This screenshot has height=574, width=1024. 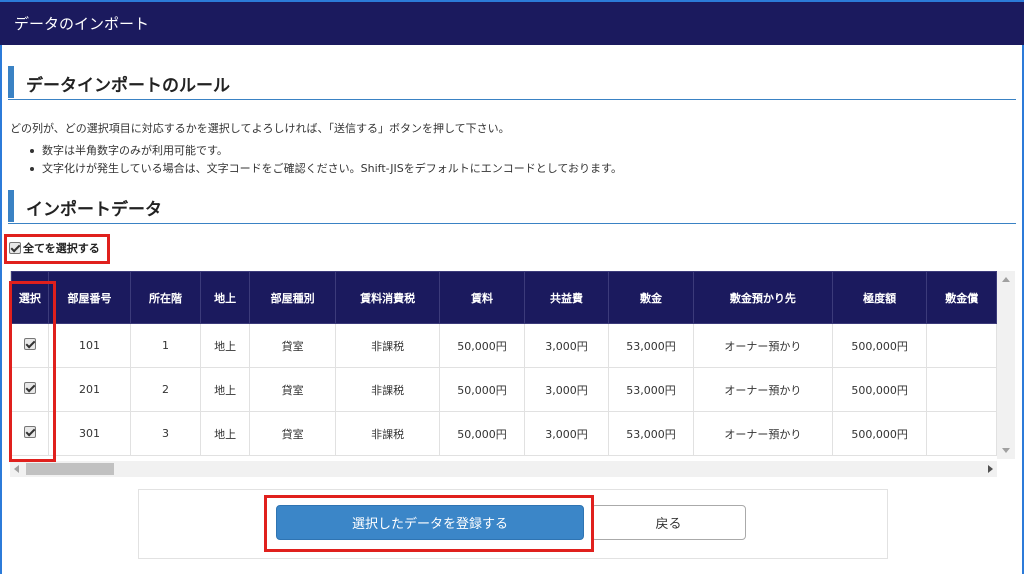 I want to click on column-header-rent: 賃料, so click(x=482, y=297).